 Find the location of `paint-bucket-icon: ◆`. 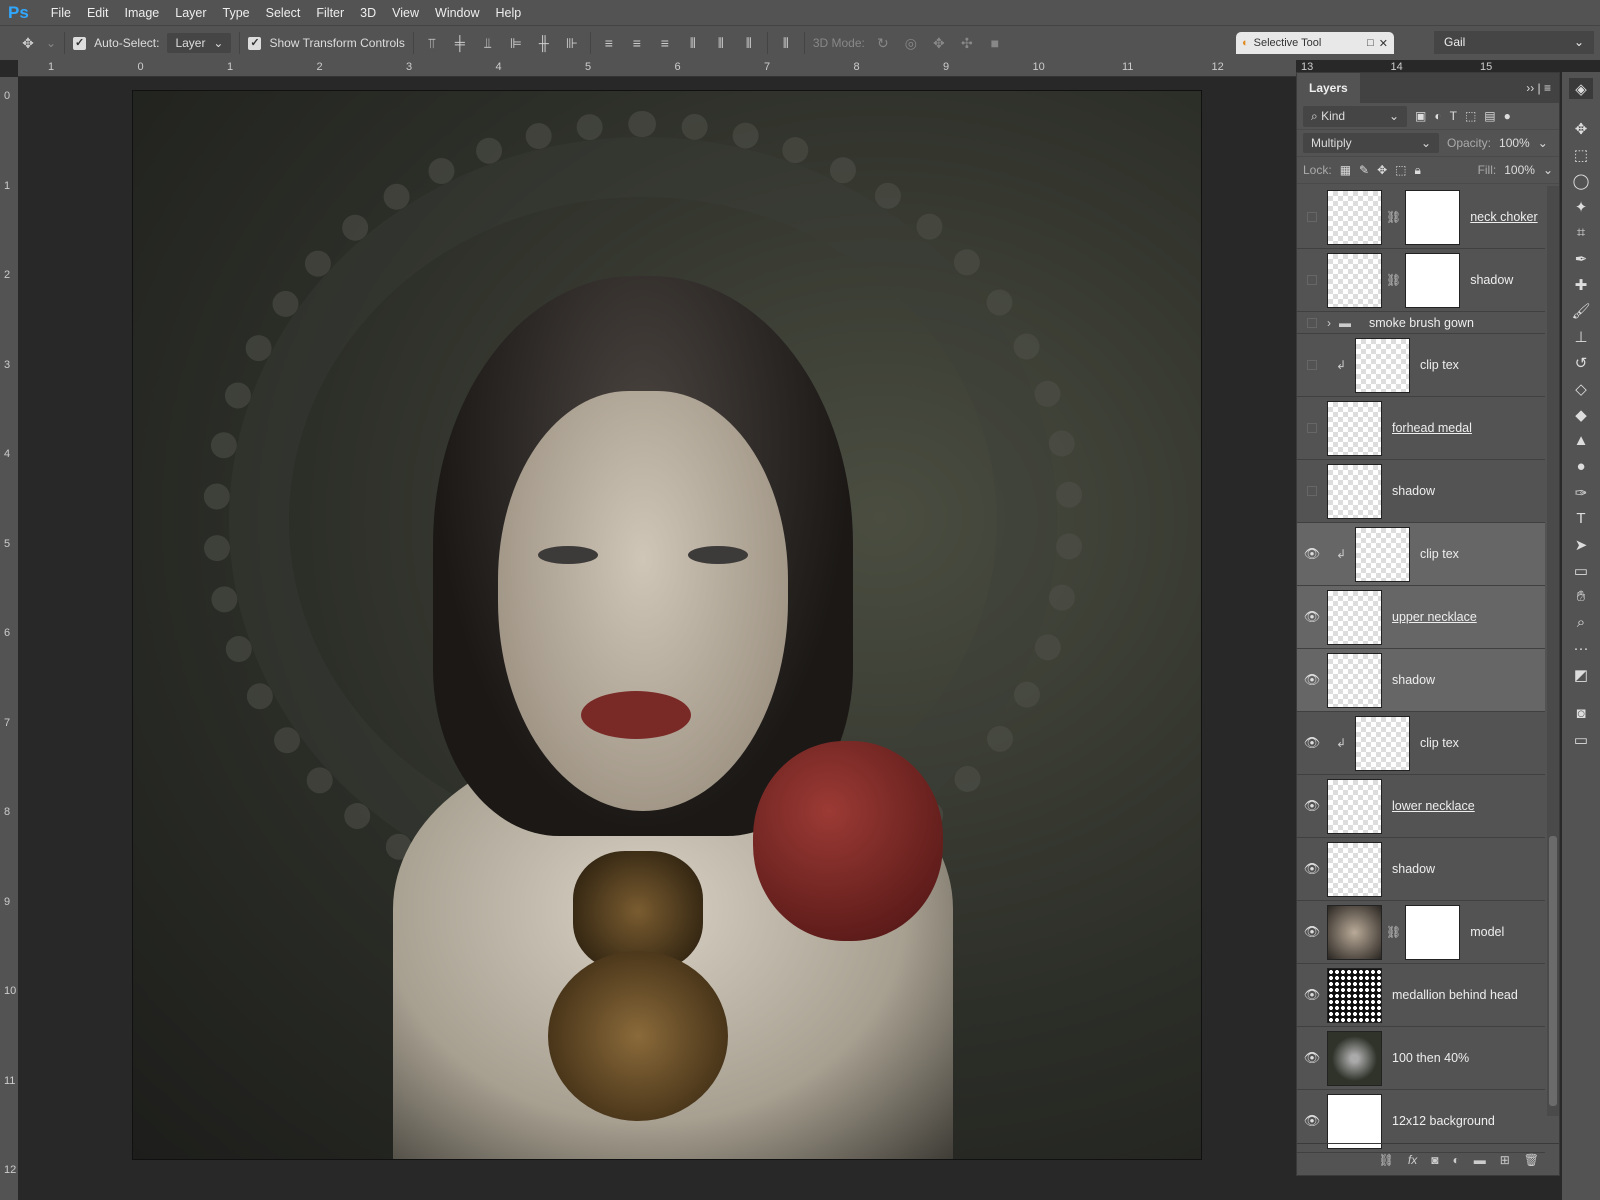

paint-bucket-icon: ◆ is located at coordinates (1581, 416).